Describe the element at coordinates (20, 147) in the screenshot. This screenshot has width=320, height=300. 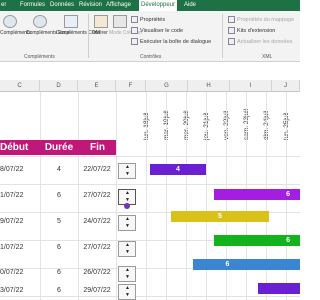
I see `header-debut: Début` at that location.